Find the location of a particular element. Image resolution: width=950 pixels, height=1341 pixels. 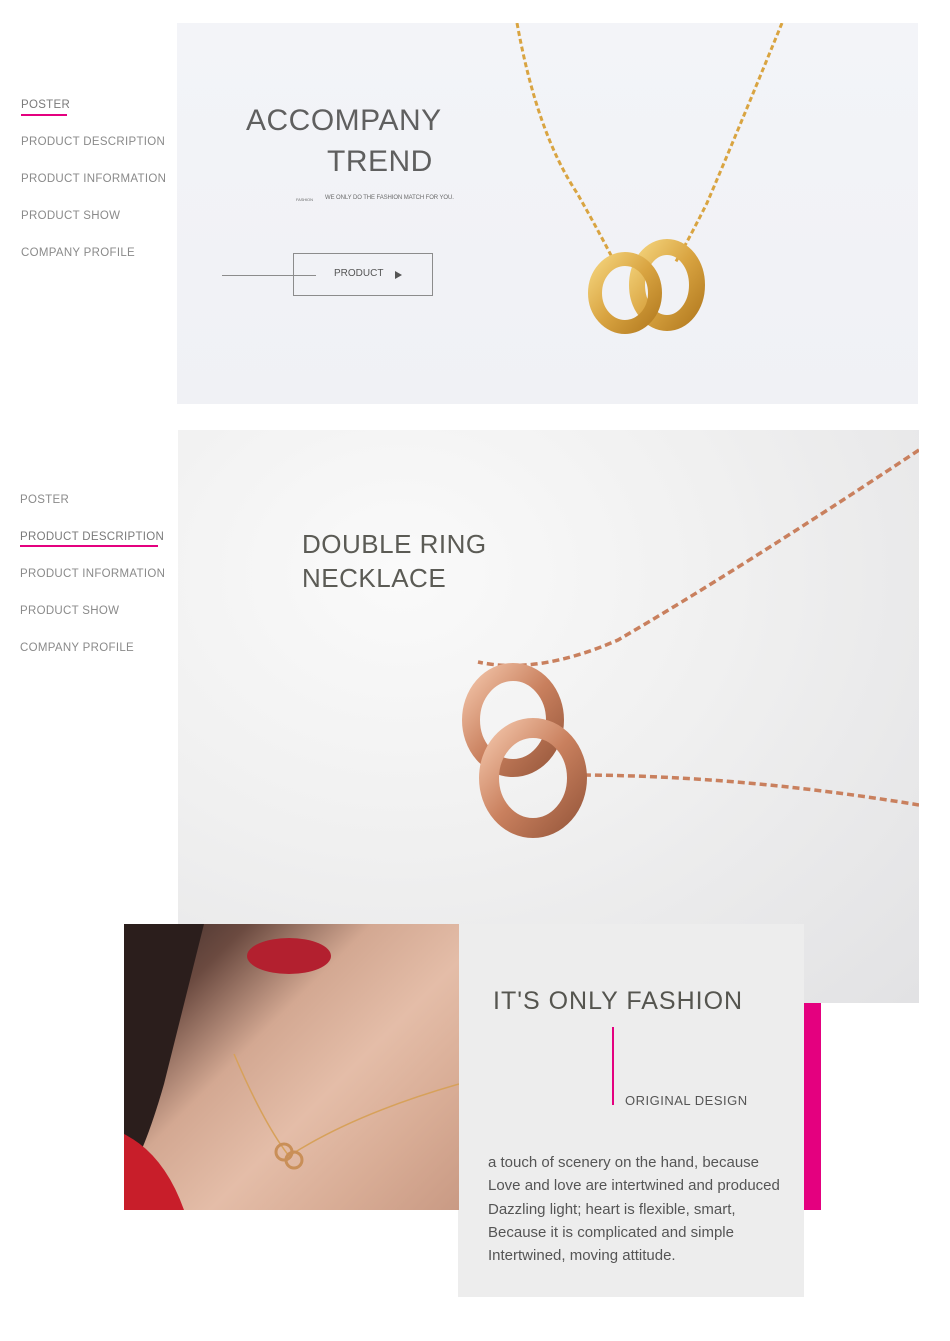

fashion-title: IT'S ONLY FASHION is located at coordinates (618, 1001).